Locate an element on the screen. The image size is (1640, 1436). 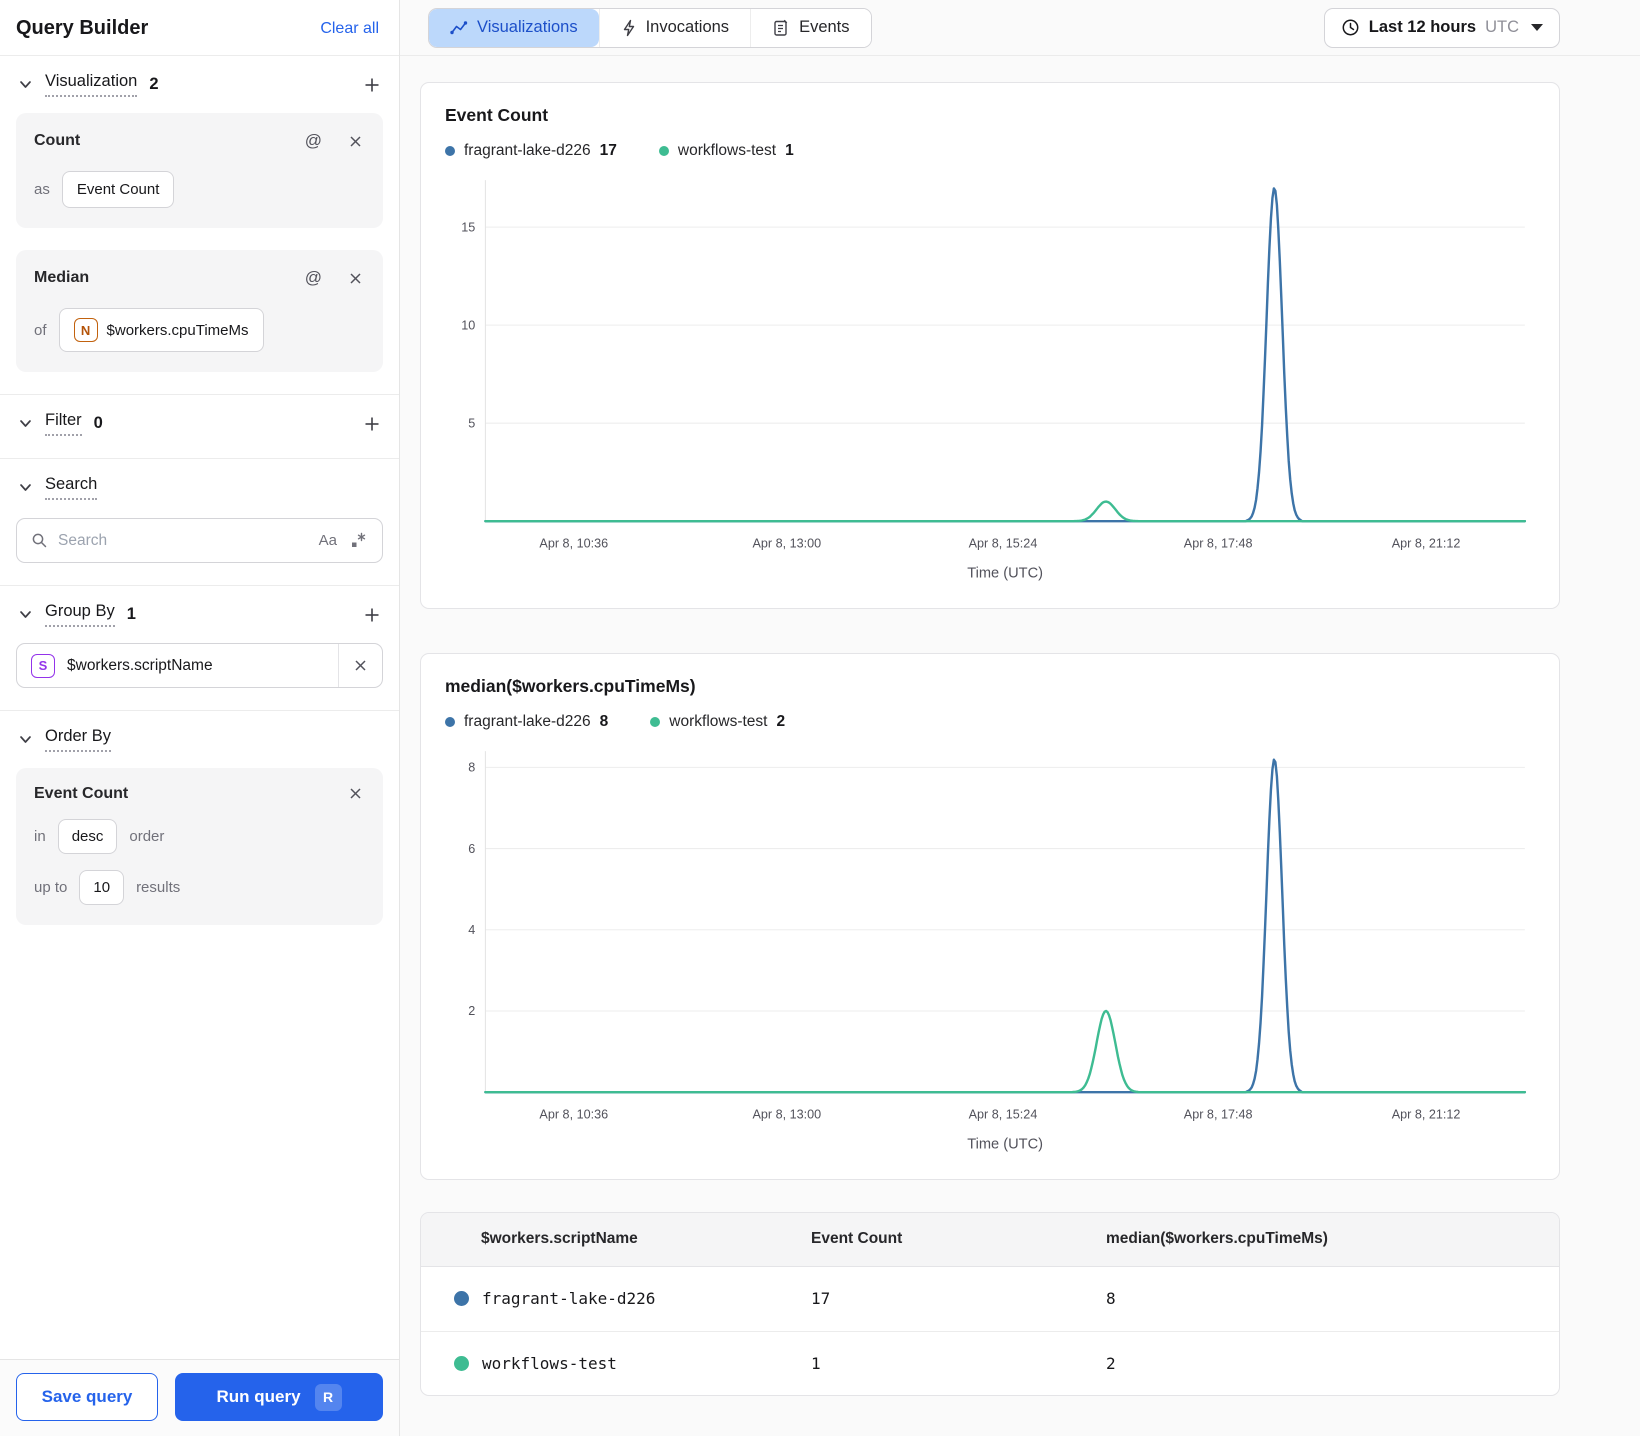
tab-invocations: Invocations is located at coordinates (674, 27).